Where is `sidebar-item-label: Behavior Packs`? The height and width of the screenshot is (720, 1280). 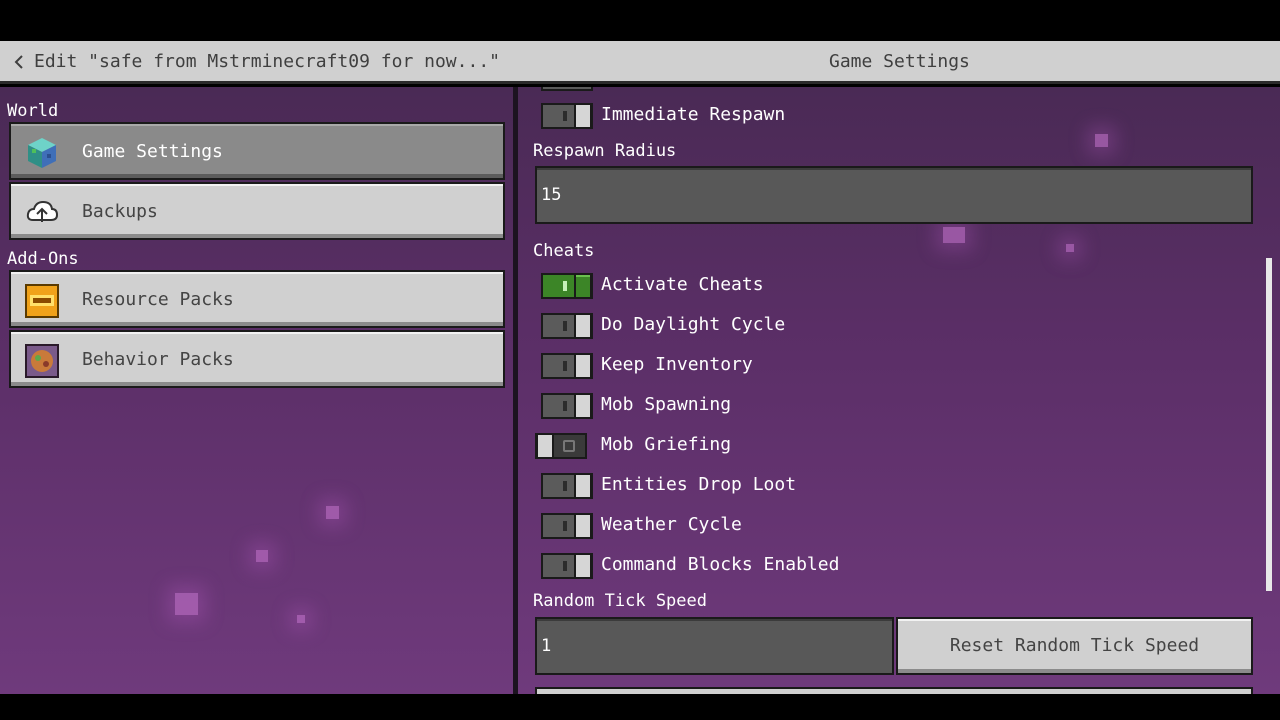
sidebar-item-label: Behavior Packs is located at coordinates (158, 359).